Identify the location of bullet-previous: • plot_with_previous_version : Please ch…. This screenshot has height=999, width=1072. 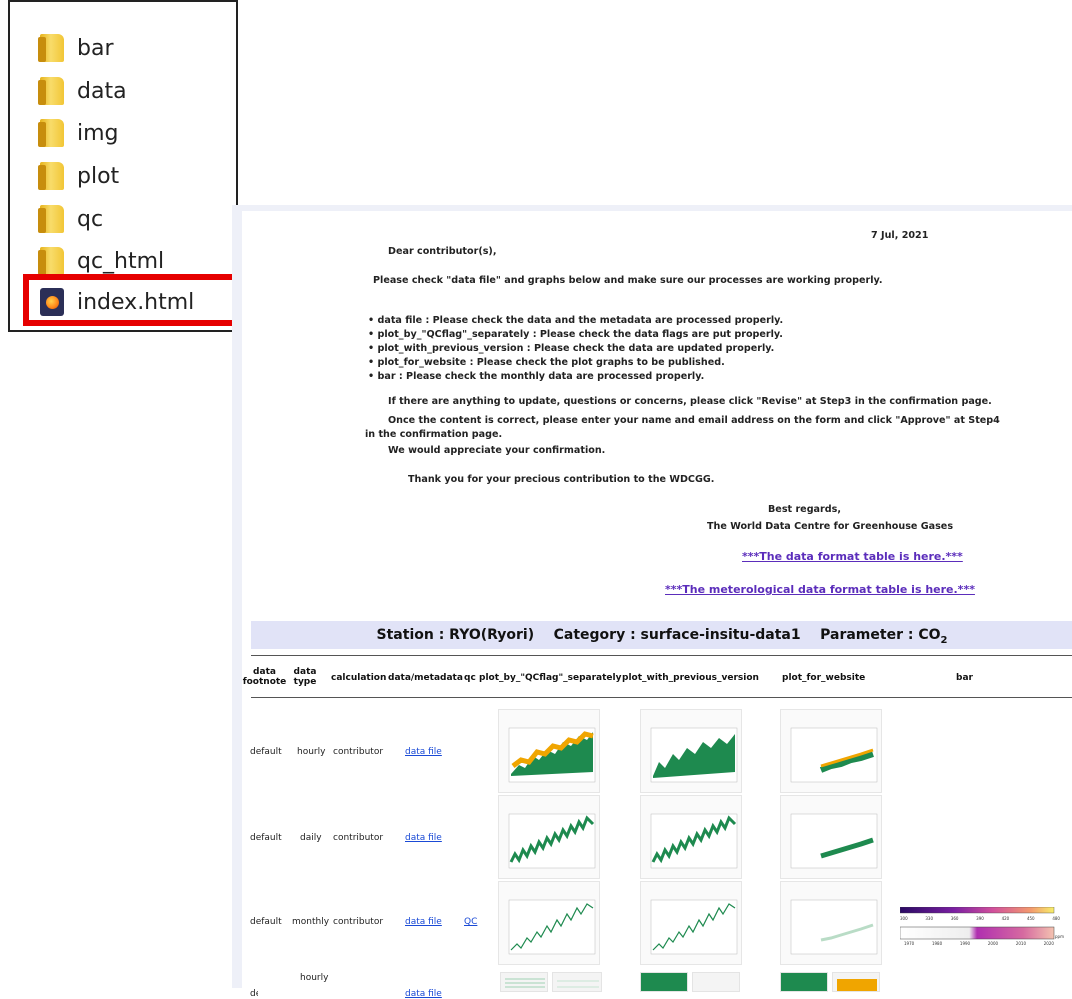
(571, 348).